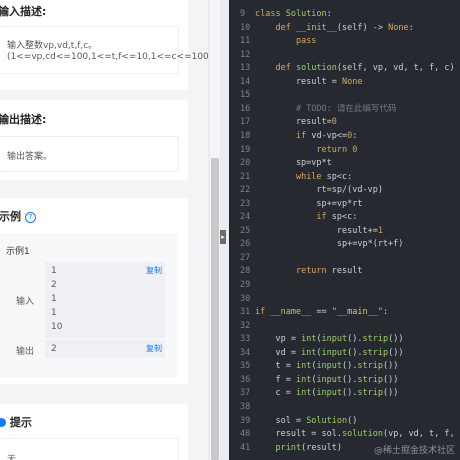 The width and height of the screenshot is (460, 460). What do you see at coordinates (306, 420) in the screenshot?
I see `code-text: sol = Solution()` at bounding box center [306, 420].